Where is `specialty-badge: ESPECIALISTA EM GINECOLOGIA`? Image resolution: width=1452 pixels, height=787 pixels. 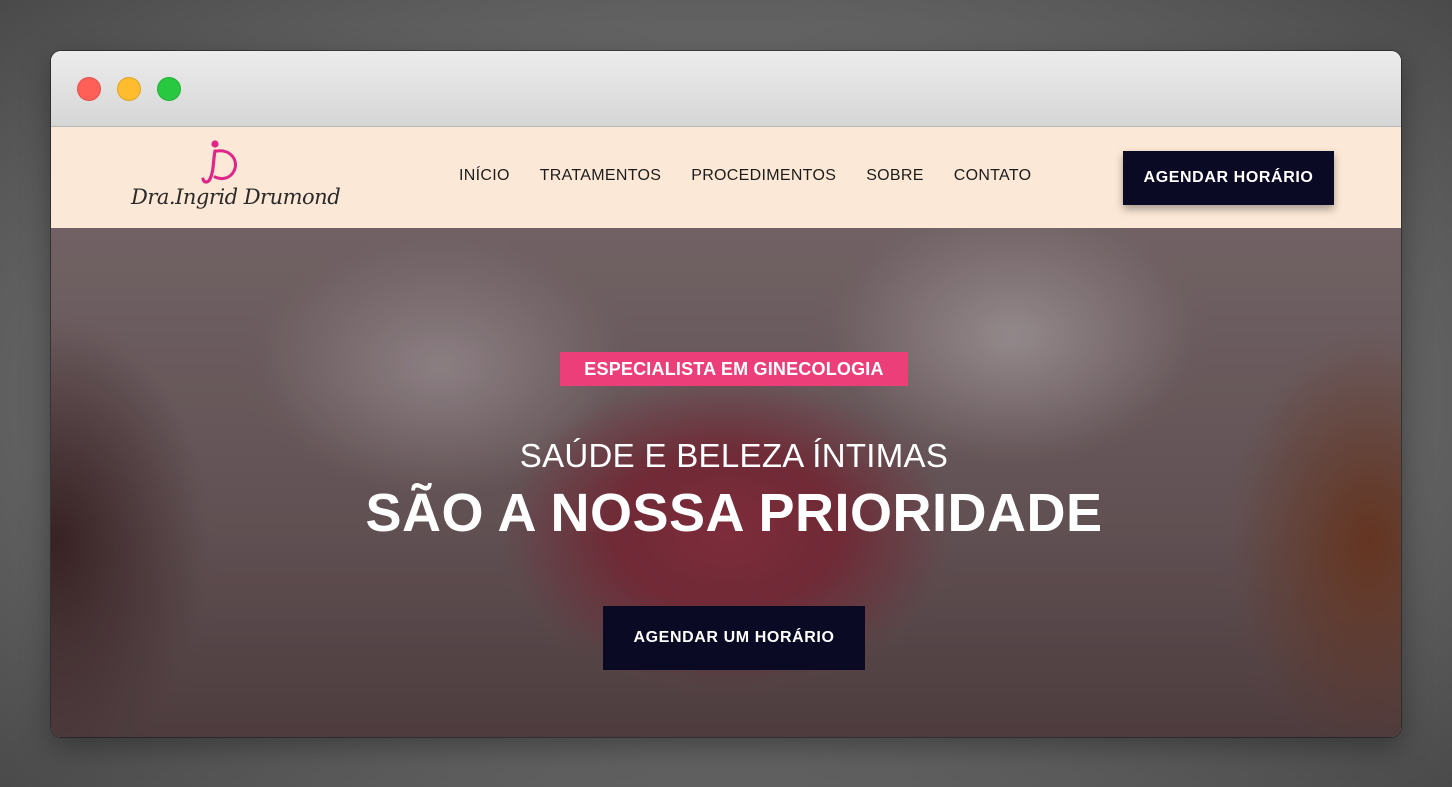 specialty-badge: ESPECIALISTA EM GINECOLOGIA is located at coordinates (734, 369).